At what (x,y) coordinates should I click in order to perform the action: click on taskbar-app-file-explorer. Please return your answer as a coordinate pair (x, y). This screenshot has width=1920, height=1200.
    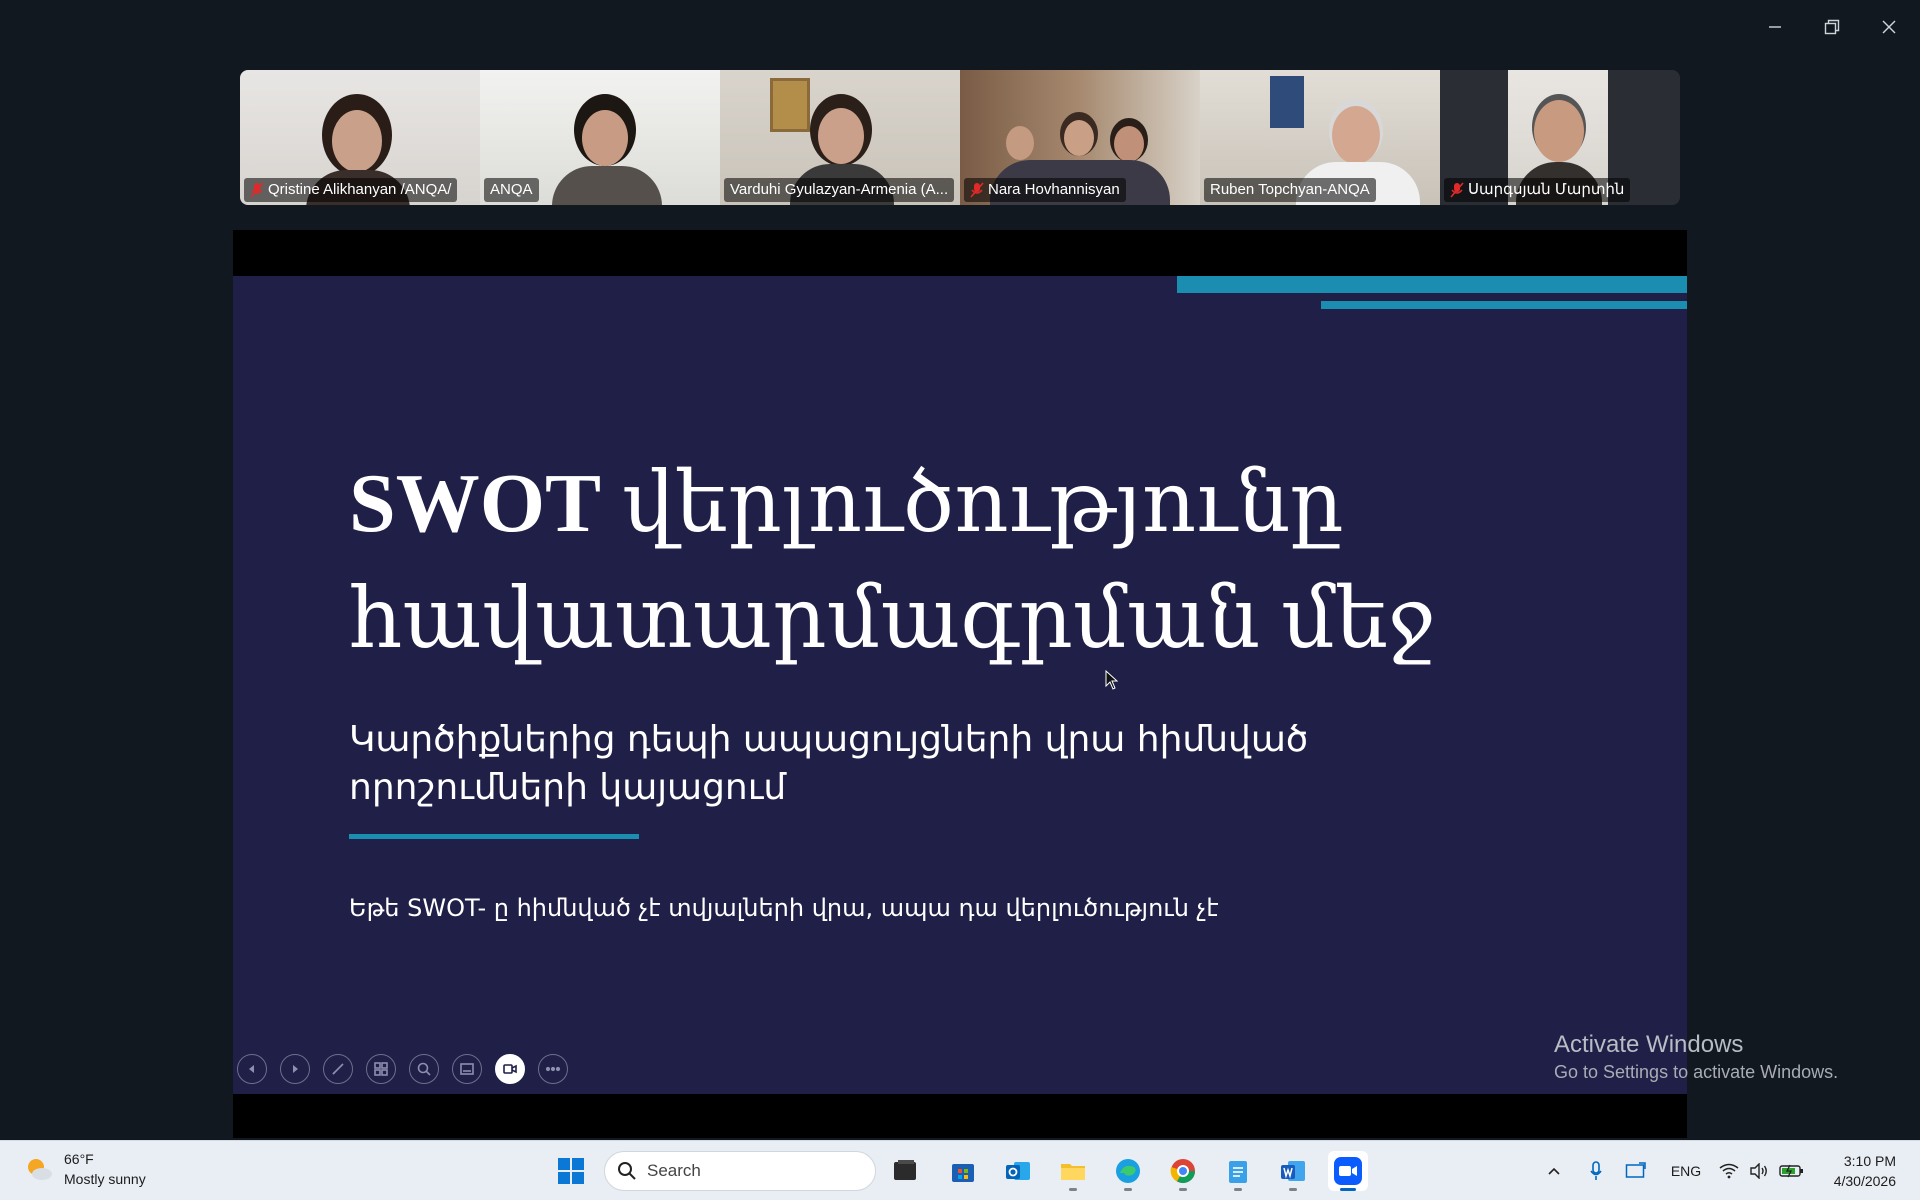
    Looking at the image, I should click on (1073, 1171).